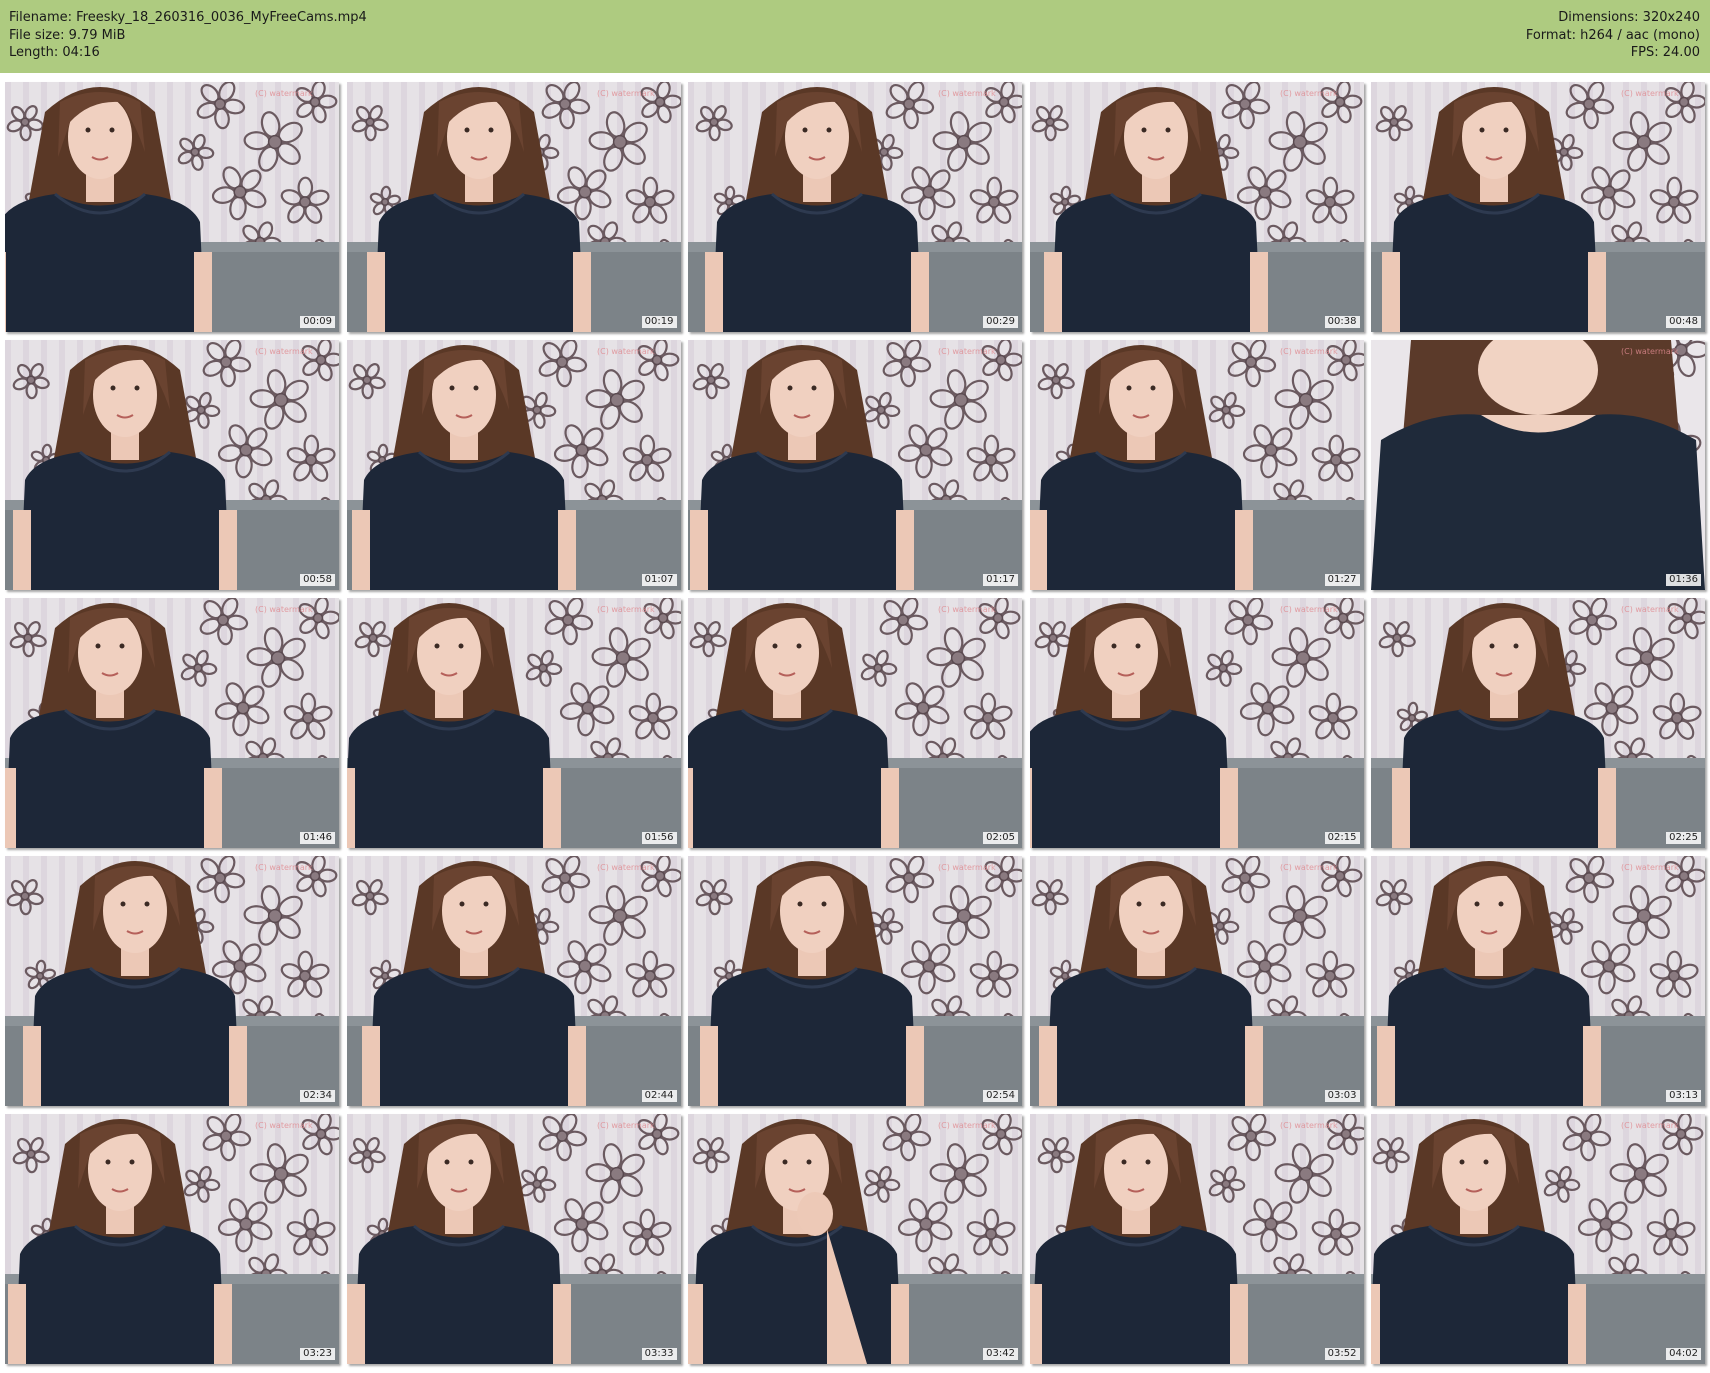 The height and width of the screenshot is (1373, 1710). Describe the element at coordinates (1342, 1096) in the screenshot. I see `thumbnail-timestamp: 03:03` at that location.